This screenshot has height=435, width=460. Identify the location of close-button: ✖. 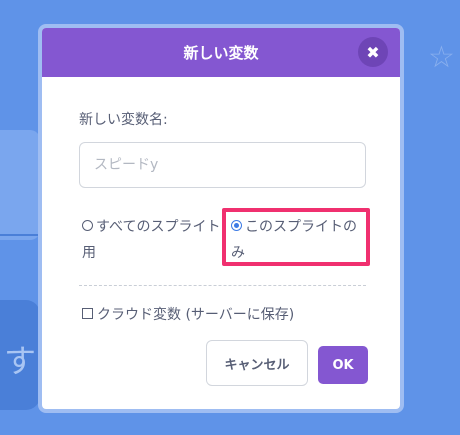
(373, 52).